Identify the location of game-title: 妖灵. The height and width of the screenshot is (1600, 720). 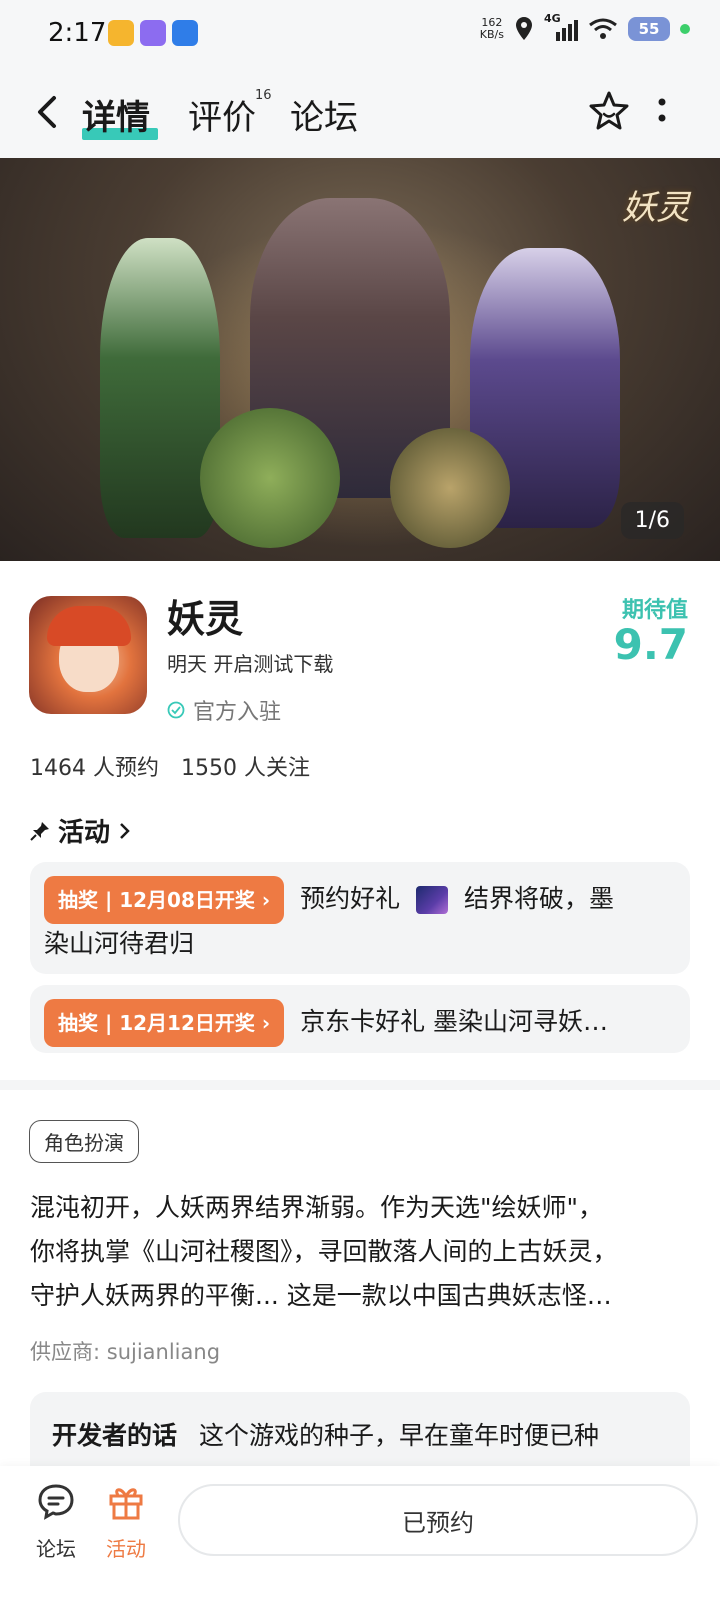
(205, 619).